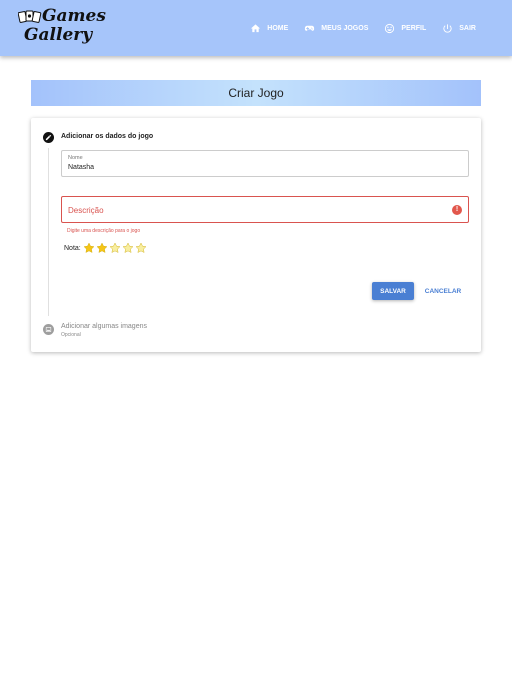  Describe the element at coordinates (457, 210) in the screenshot. I see `error-icon: !` at that location.